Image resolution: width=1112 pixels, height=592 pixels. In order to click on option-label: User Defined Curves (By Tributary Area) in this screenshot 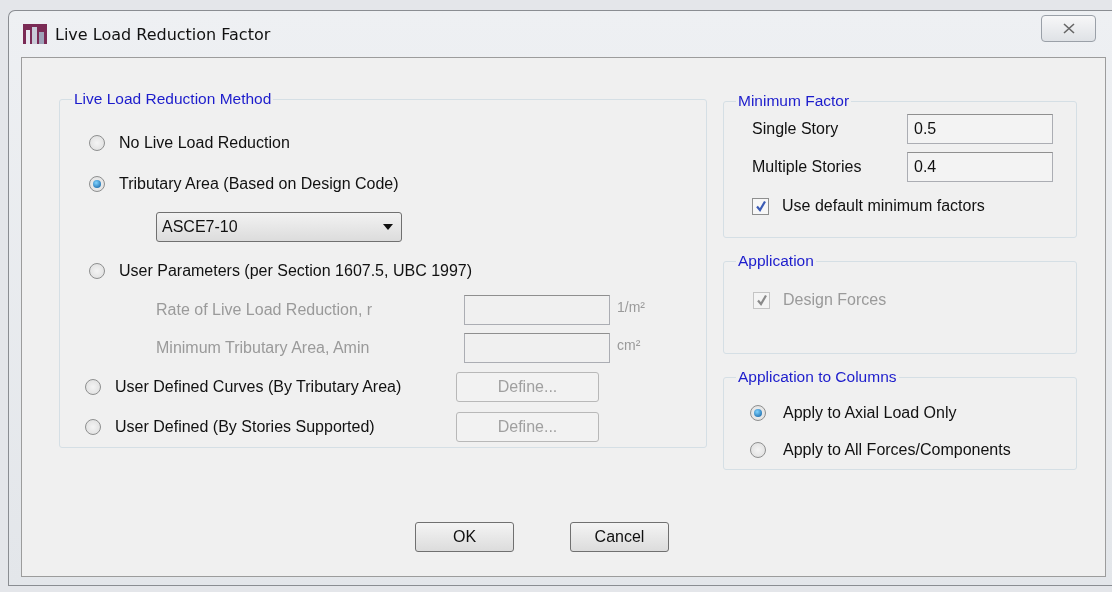, I will do `click(259, 387)`.